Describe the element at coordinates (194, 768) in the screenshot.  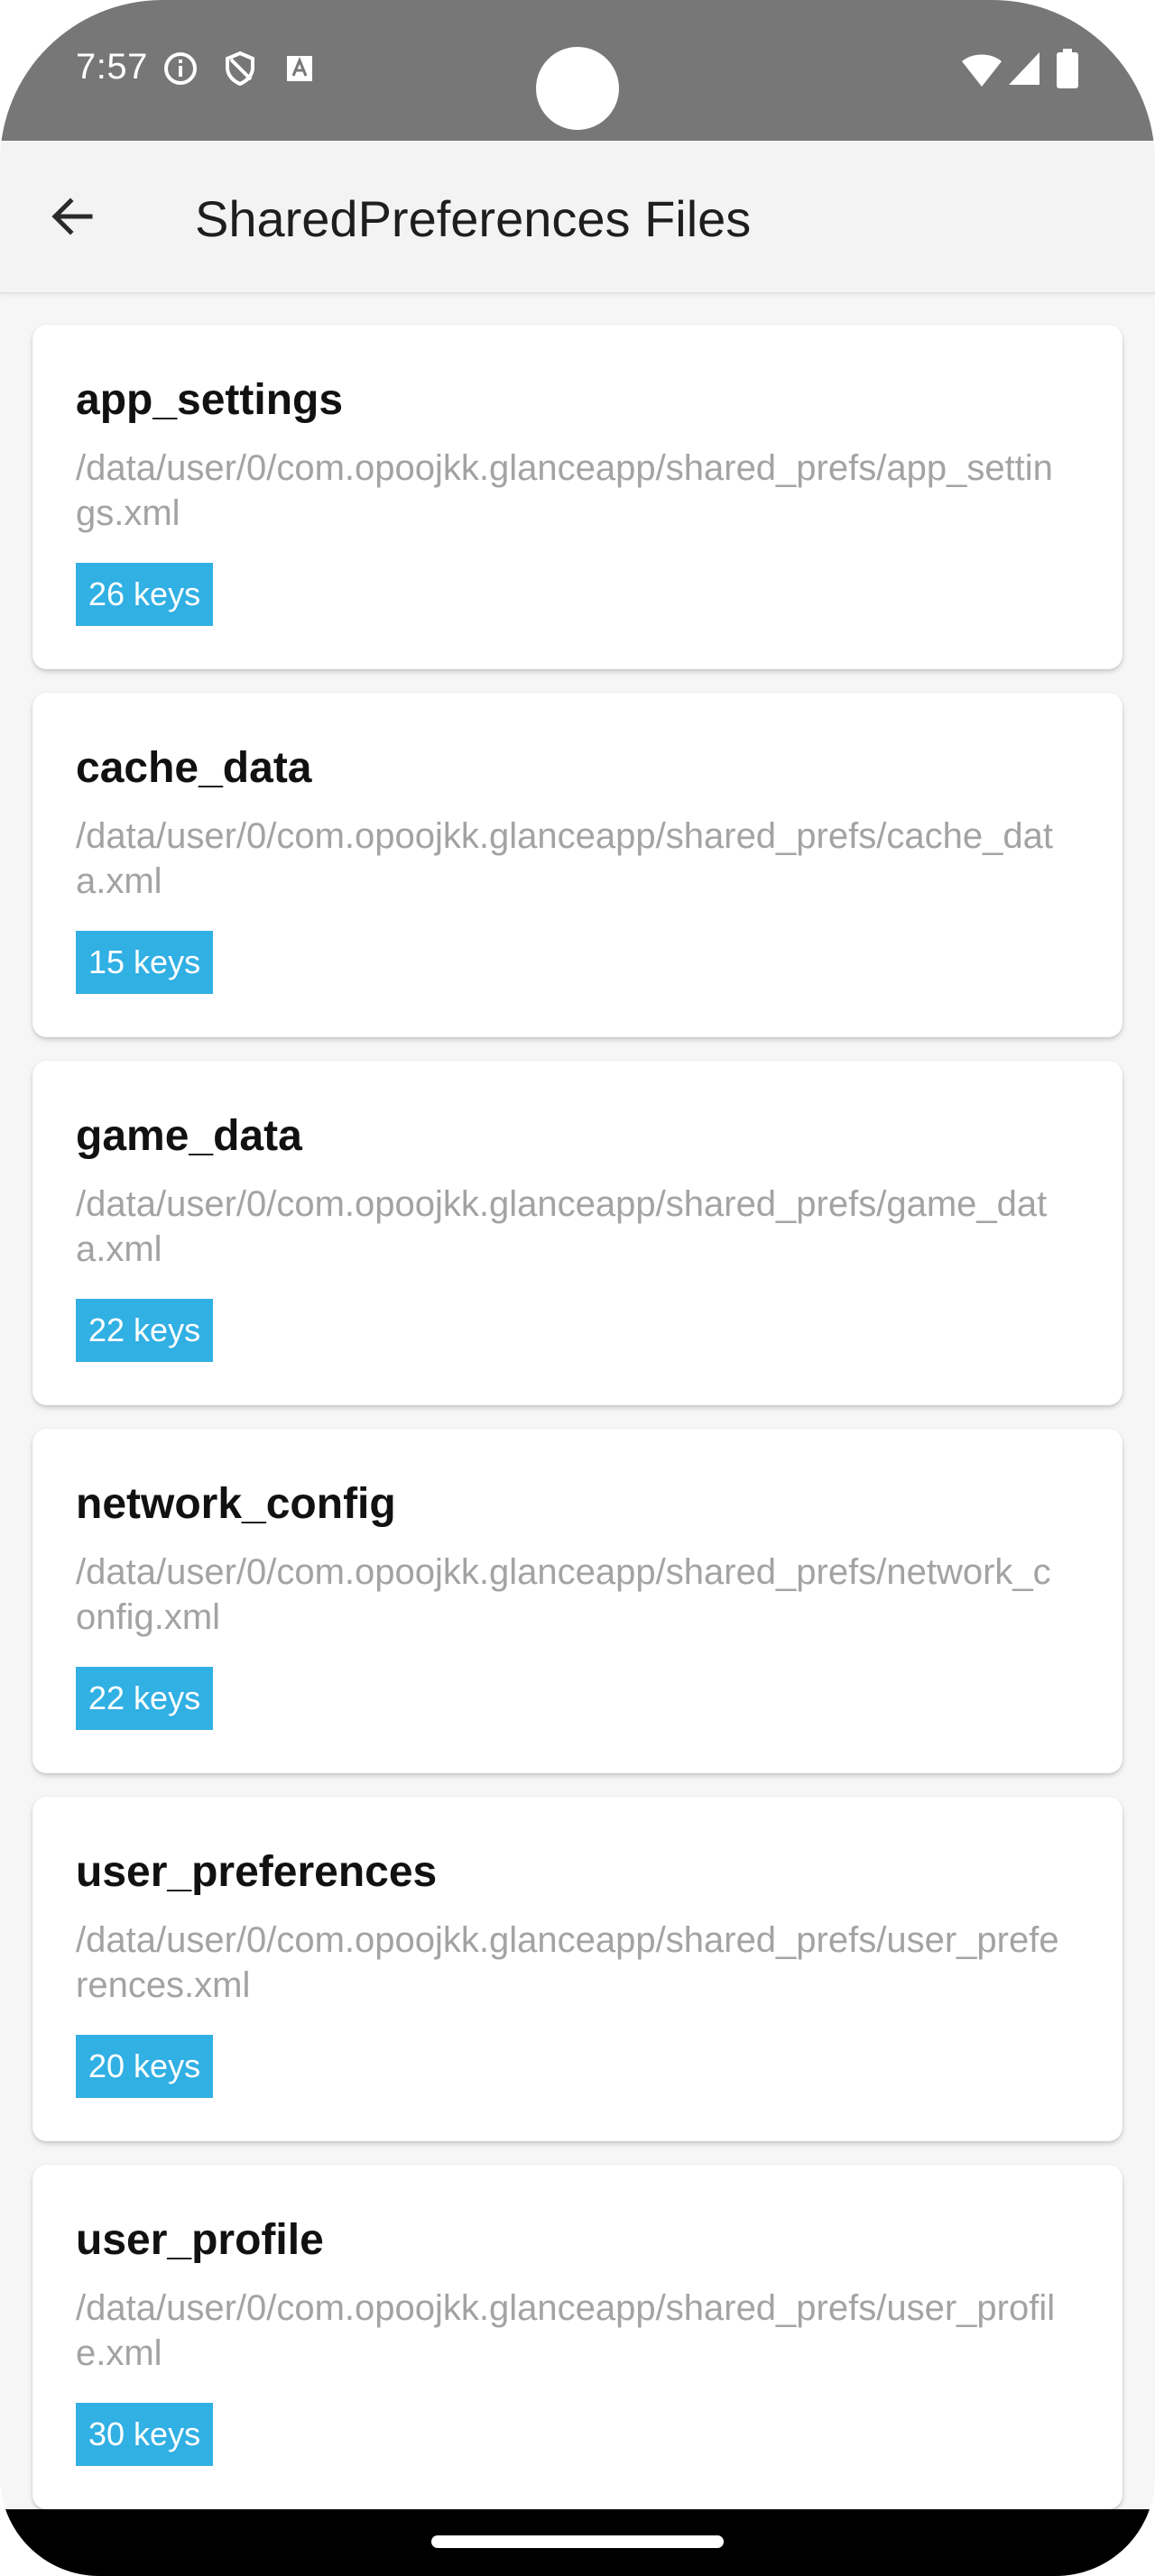
I see `file-name: cache_data` at that location.